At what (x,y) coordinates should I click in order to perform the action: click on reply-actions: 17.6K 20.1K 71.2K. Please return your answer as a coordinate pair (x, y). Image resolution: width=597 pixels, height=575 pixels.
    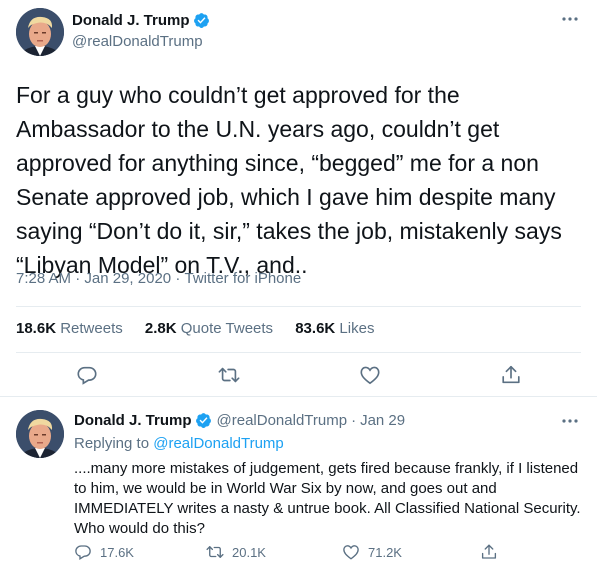
    Looking at the image, I should click on (324, 553).